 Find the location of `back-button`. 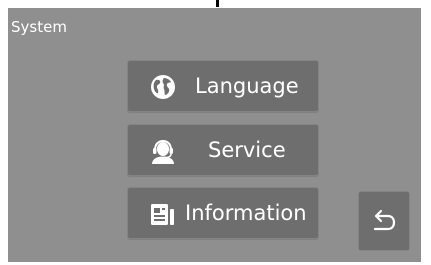

back-button is located at coordinates (384, 221).